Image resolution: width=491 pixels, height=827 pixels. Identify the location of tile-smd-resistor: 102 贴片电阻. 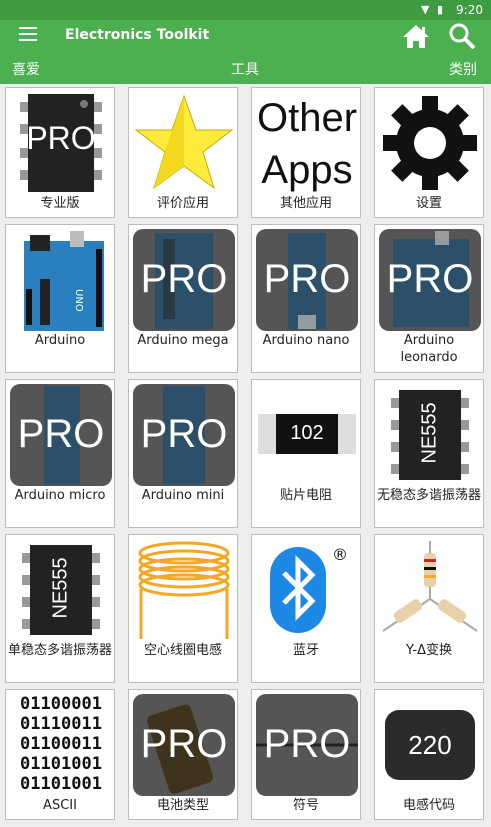
(306, 453).